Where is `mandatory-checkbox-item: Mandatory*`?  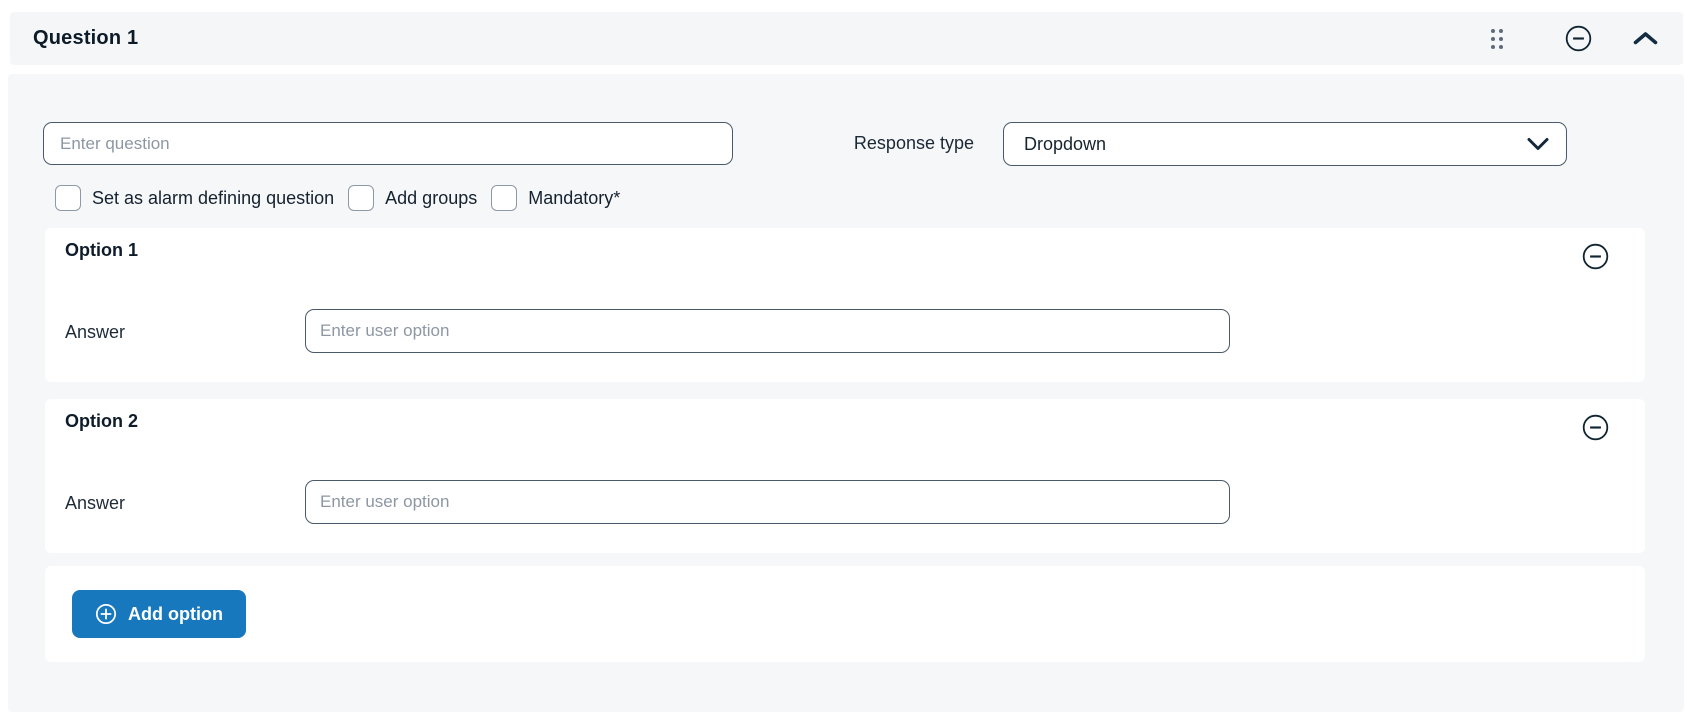
mandatory-checkbox-item: Mandatory* is located at coordinates (555, 198).